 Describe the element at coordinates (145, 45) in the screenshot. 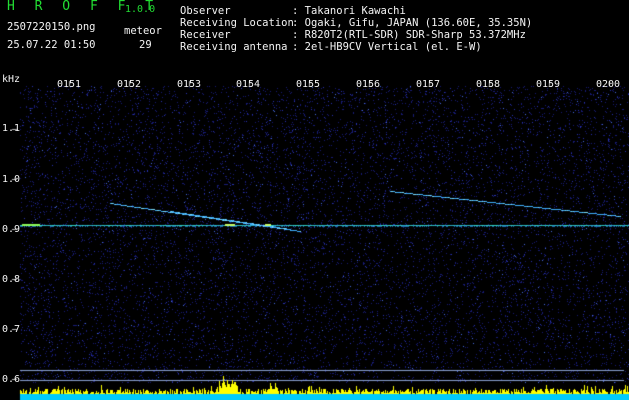

I see `meteor-count-value: 29` at that location.